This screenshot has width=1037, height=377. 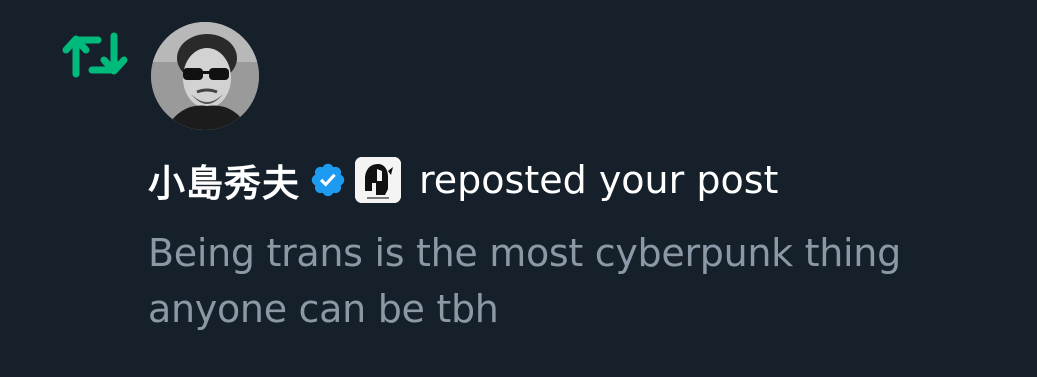 What do you see at coordinates (328, 180) in the screenshot?
I see `verified-badge-icon` at bounding box center [328, 180].